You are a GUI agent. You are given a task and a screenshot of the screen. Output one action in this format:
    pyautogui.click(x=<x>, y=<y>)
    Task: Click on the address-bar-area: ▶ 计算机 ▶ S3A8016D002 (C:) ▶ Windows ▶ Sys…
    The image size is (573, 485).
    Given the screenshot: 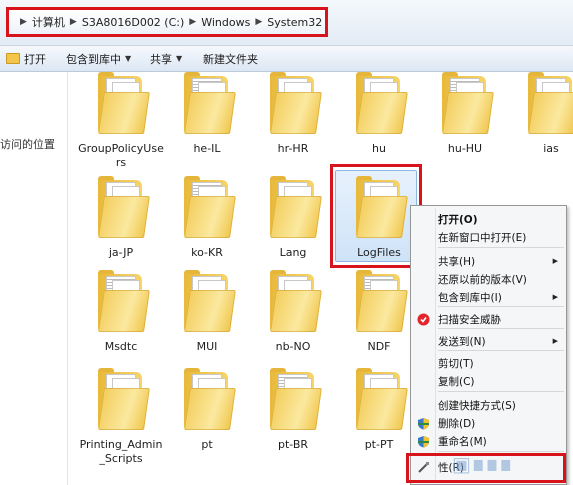 What is the action you would take?
    pyautogui.click(x=286, y=23)
    